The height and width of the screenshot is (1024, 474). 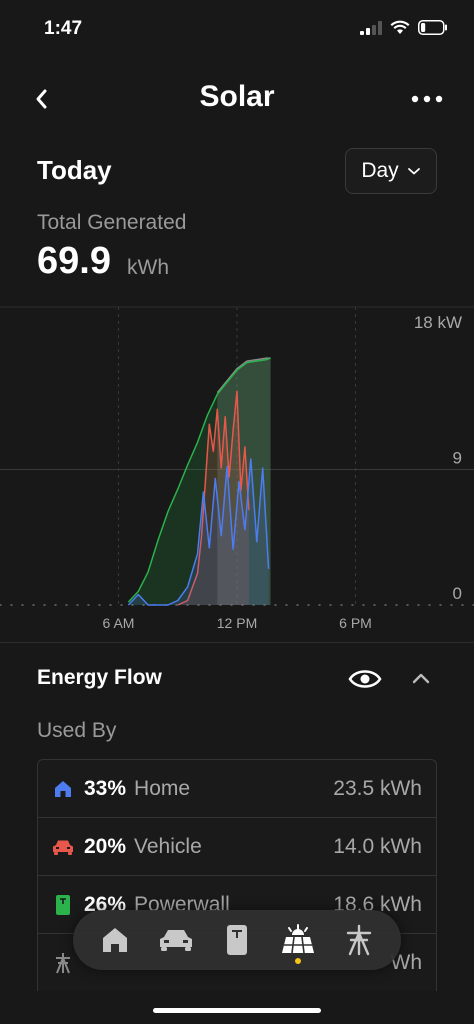 I want to click on tab-grid, so click(x=359, y=940).